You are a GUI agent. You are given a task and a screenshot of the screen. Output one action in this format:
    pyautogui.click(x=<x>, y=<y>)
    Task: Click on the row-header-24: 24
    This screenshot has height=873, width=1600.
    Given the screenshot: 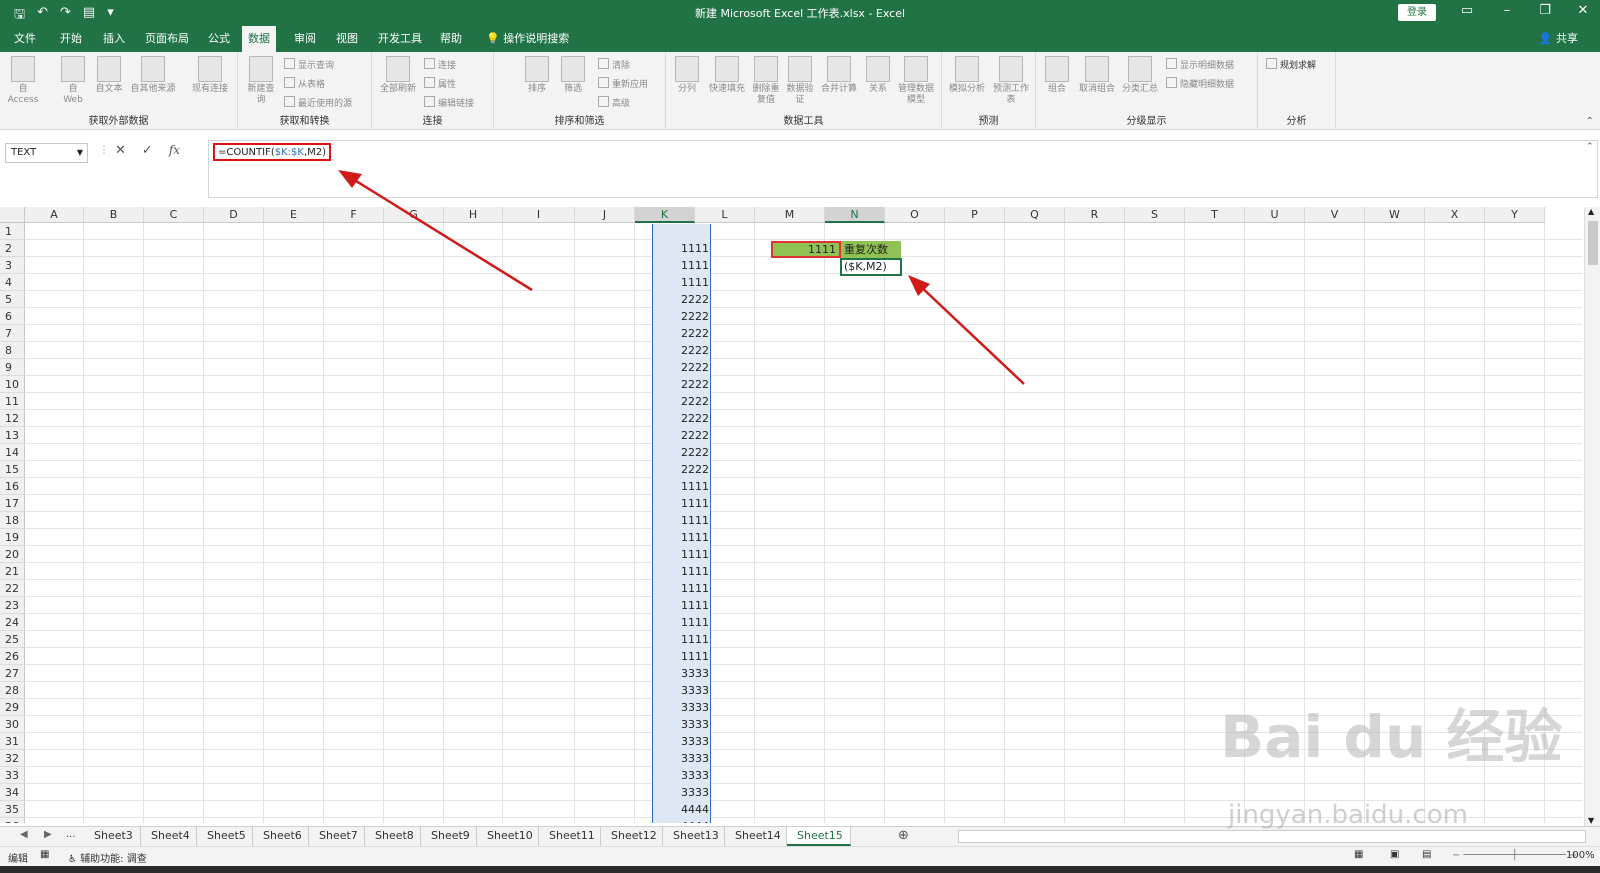 What is the action you would take?
    pyautogui.click(x=12, y=622)
    